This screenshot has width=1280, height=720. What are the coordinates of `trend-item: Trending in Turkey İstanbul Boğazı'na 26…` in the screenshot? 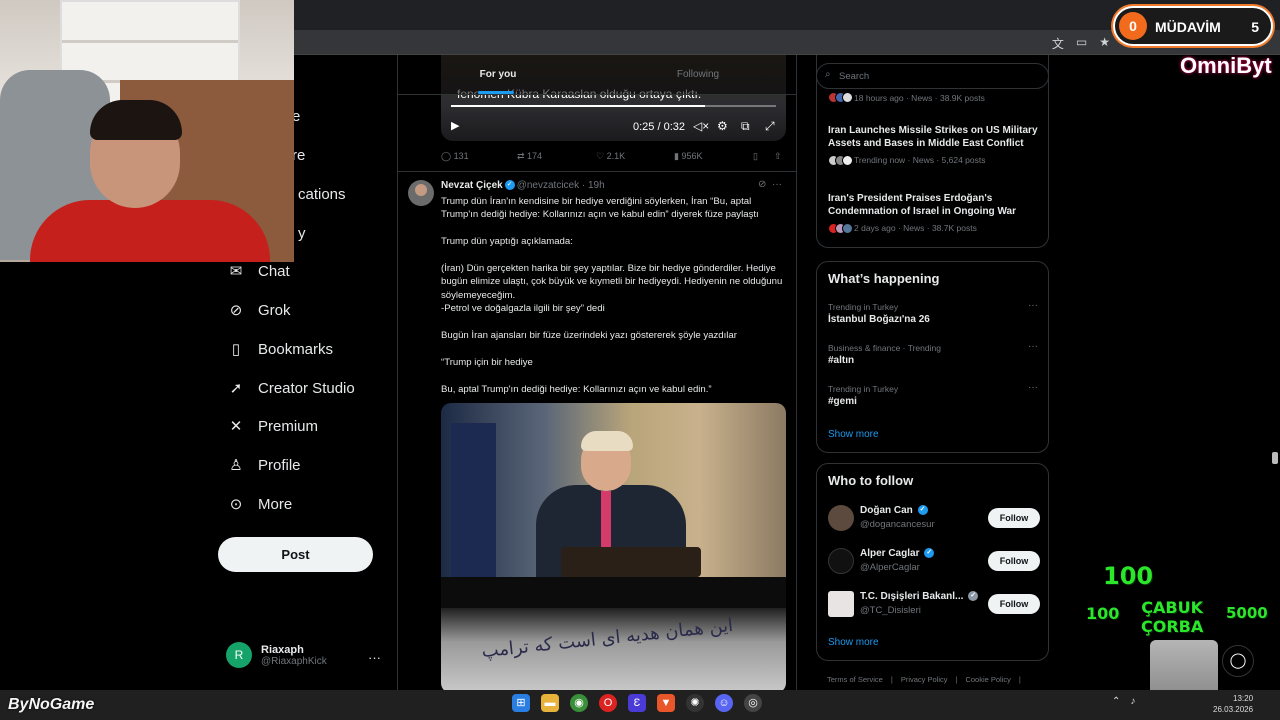 It's located at (933, 312).